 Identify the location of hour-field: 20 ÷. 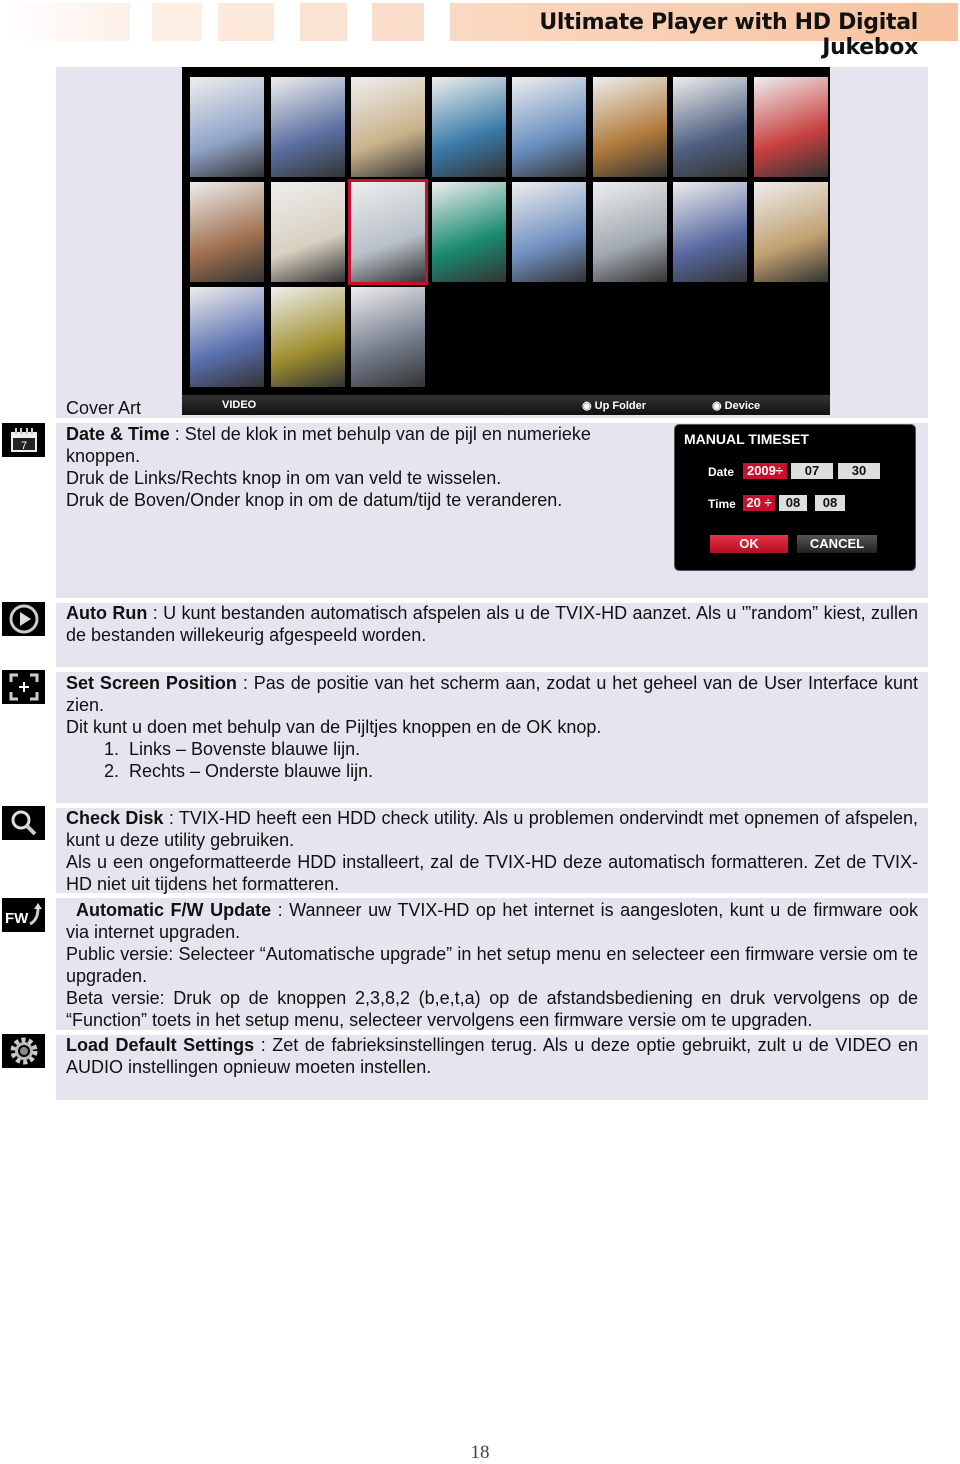
(759, 503).